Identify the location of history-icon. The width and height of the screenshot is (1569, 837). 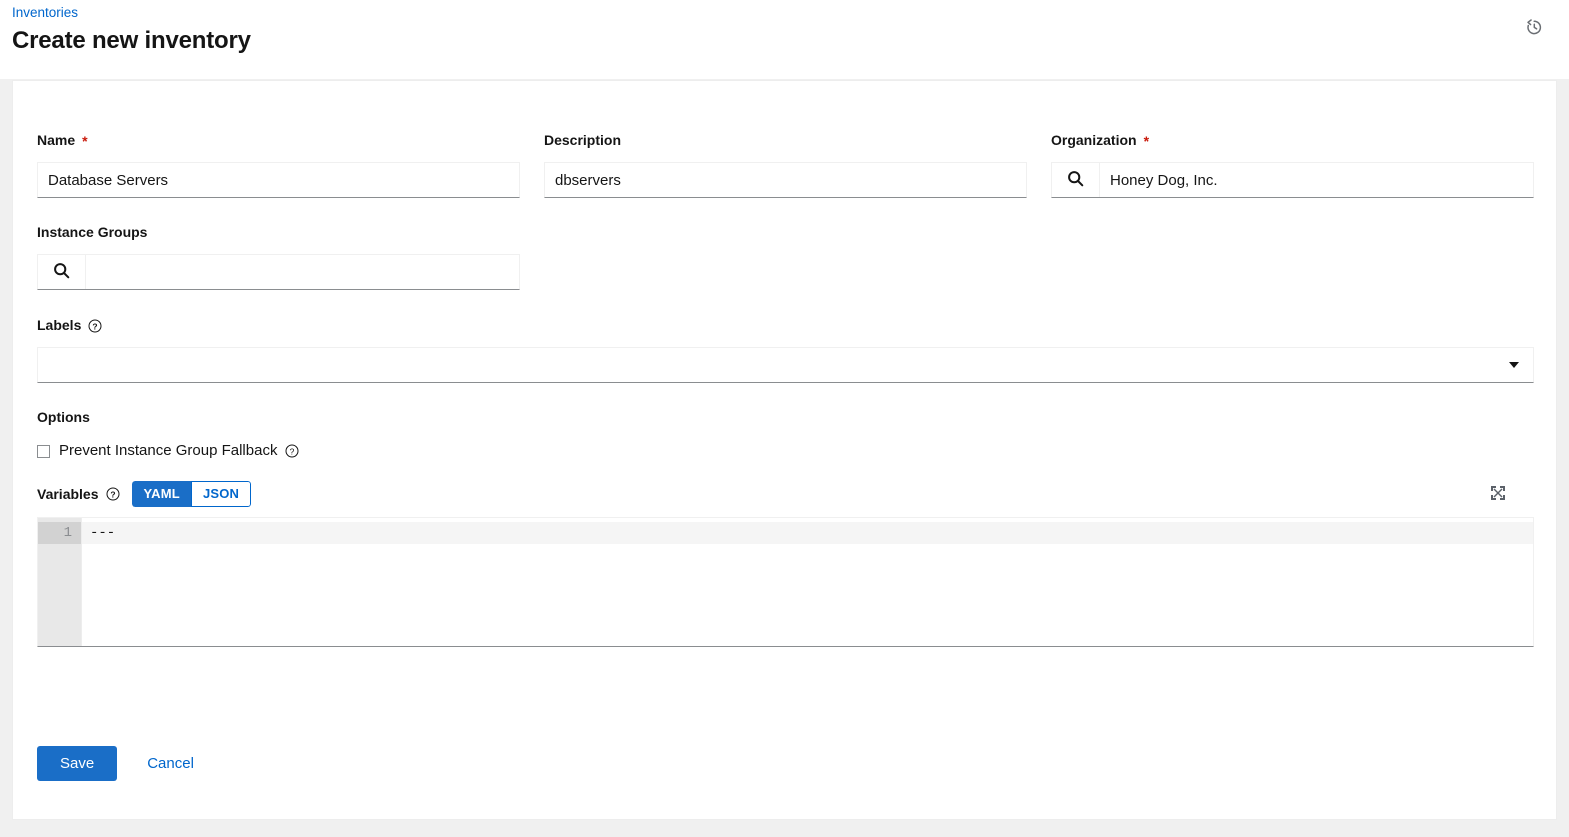
(1534, 27).